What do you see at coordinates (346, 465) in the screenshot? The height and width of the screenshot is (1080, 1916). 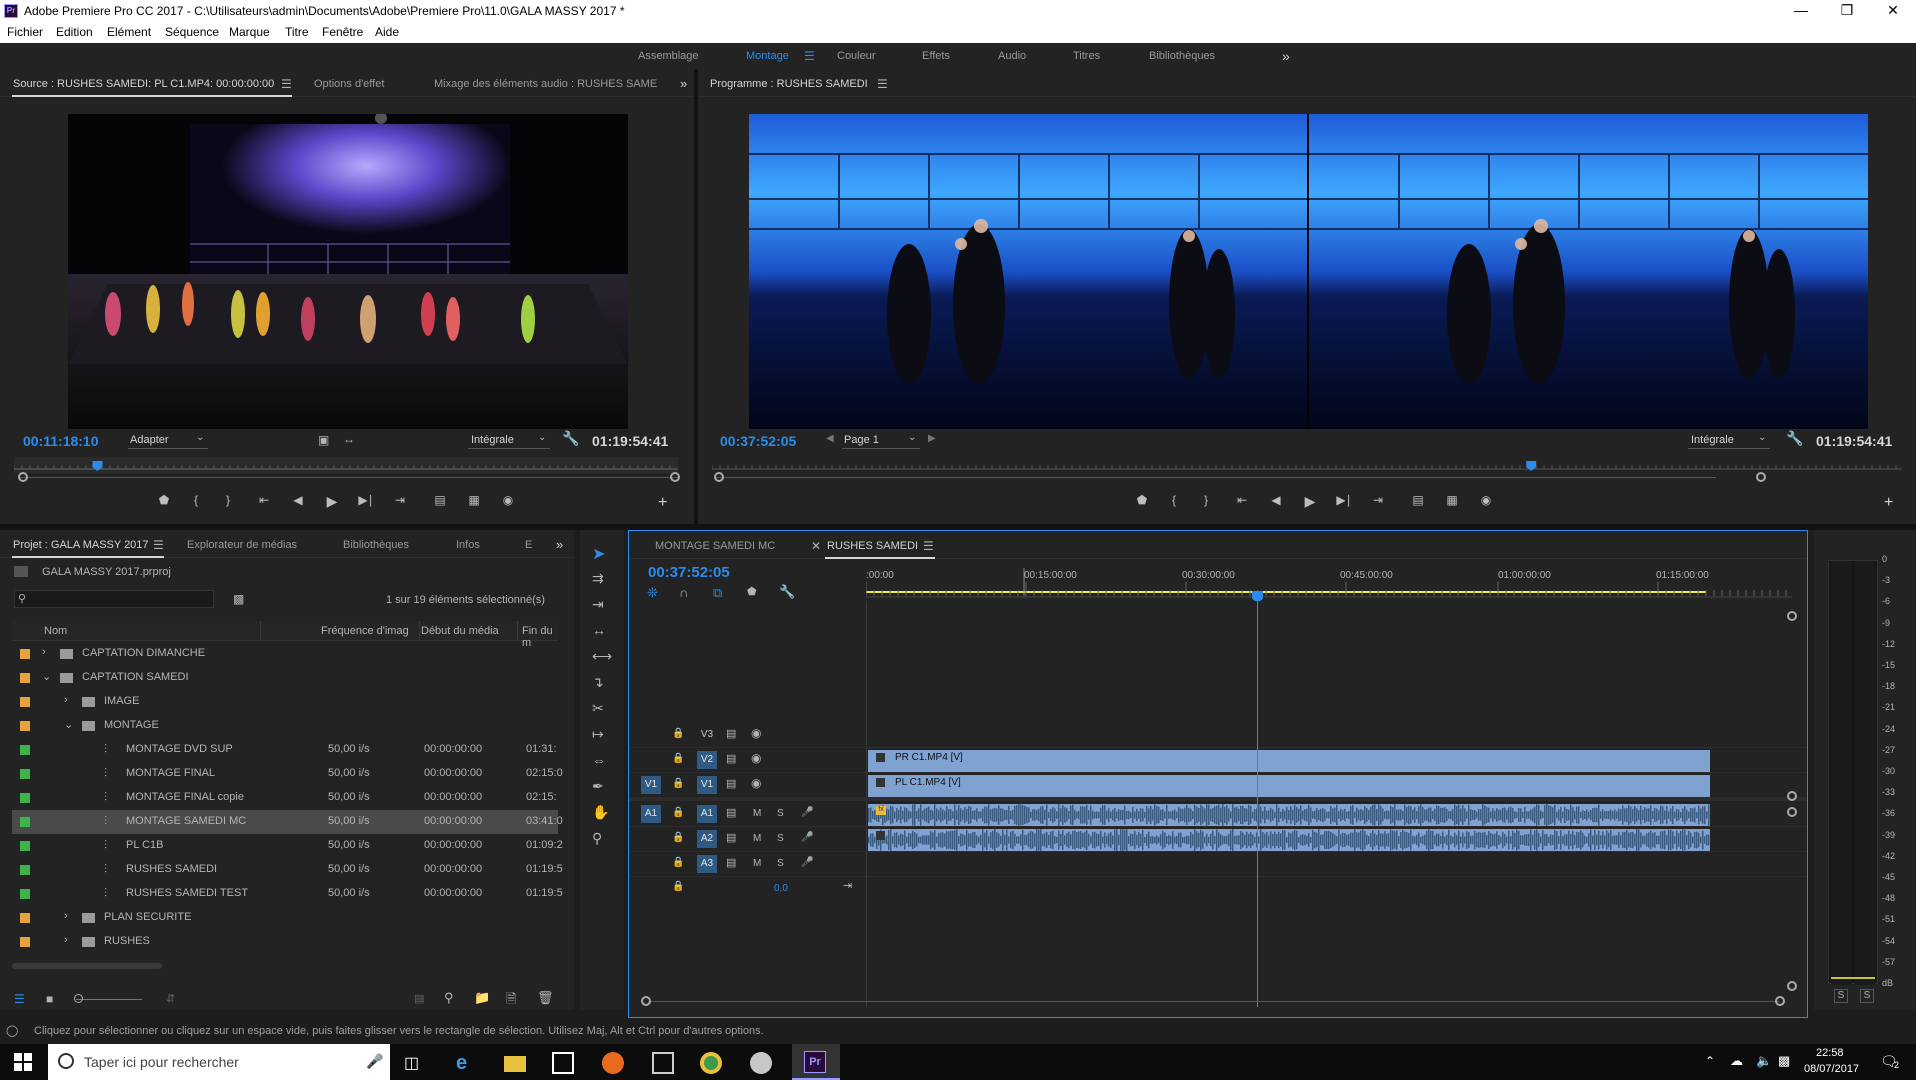 I see `source-scrub-bar` at bounding box center [346, 465].